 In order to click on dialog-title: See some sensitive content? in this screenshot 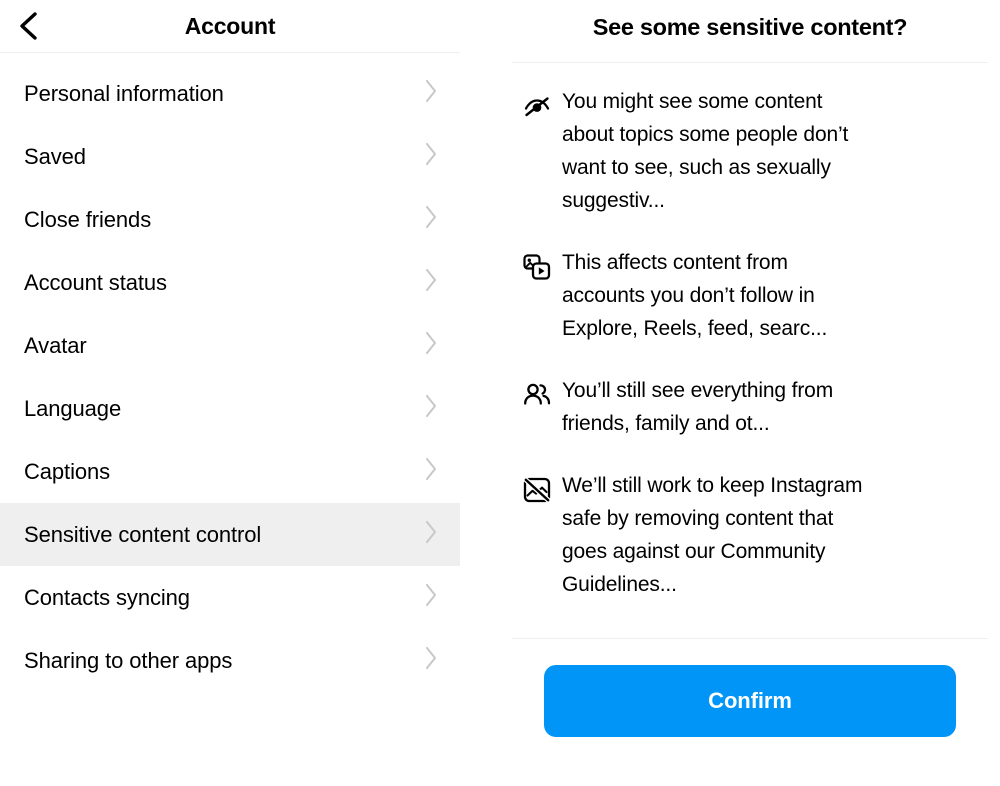, I will do `click(750, 26)`.